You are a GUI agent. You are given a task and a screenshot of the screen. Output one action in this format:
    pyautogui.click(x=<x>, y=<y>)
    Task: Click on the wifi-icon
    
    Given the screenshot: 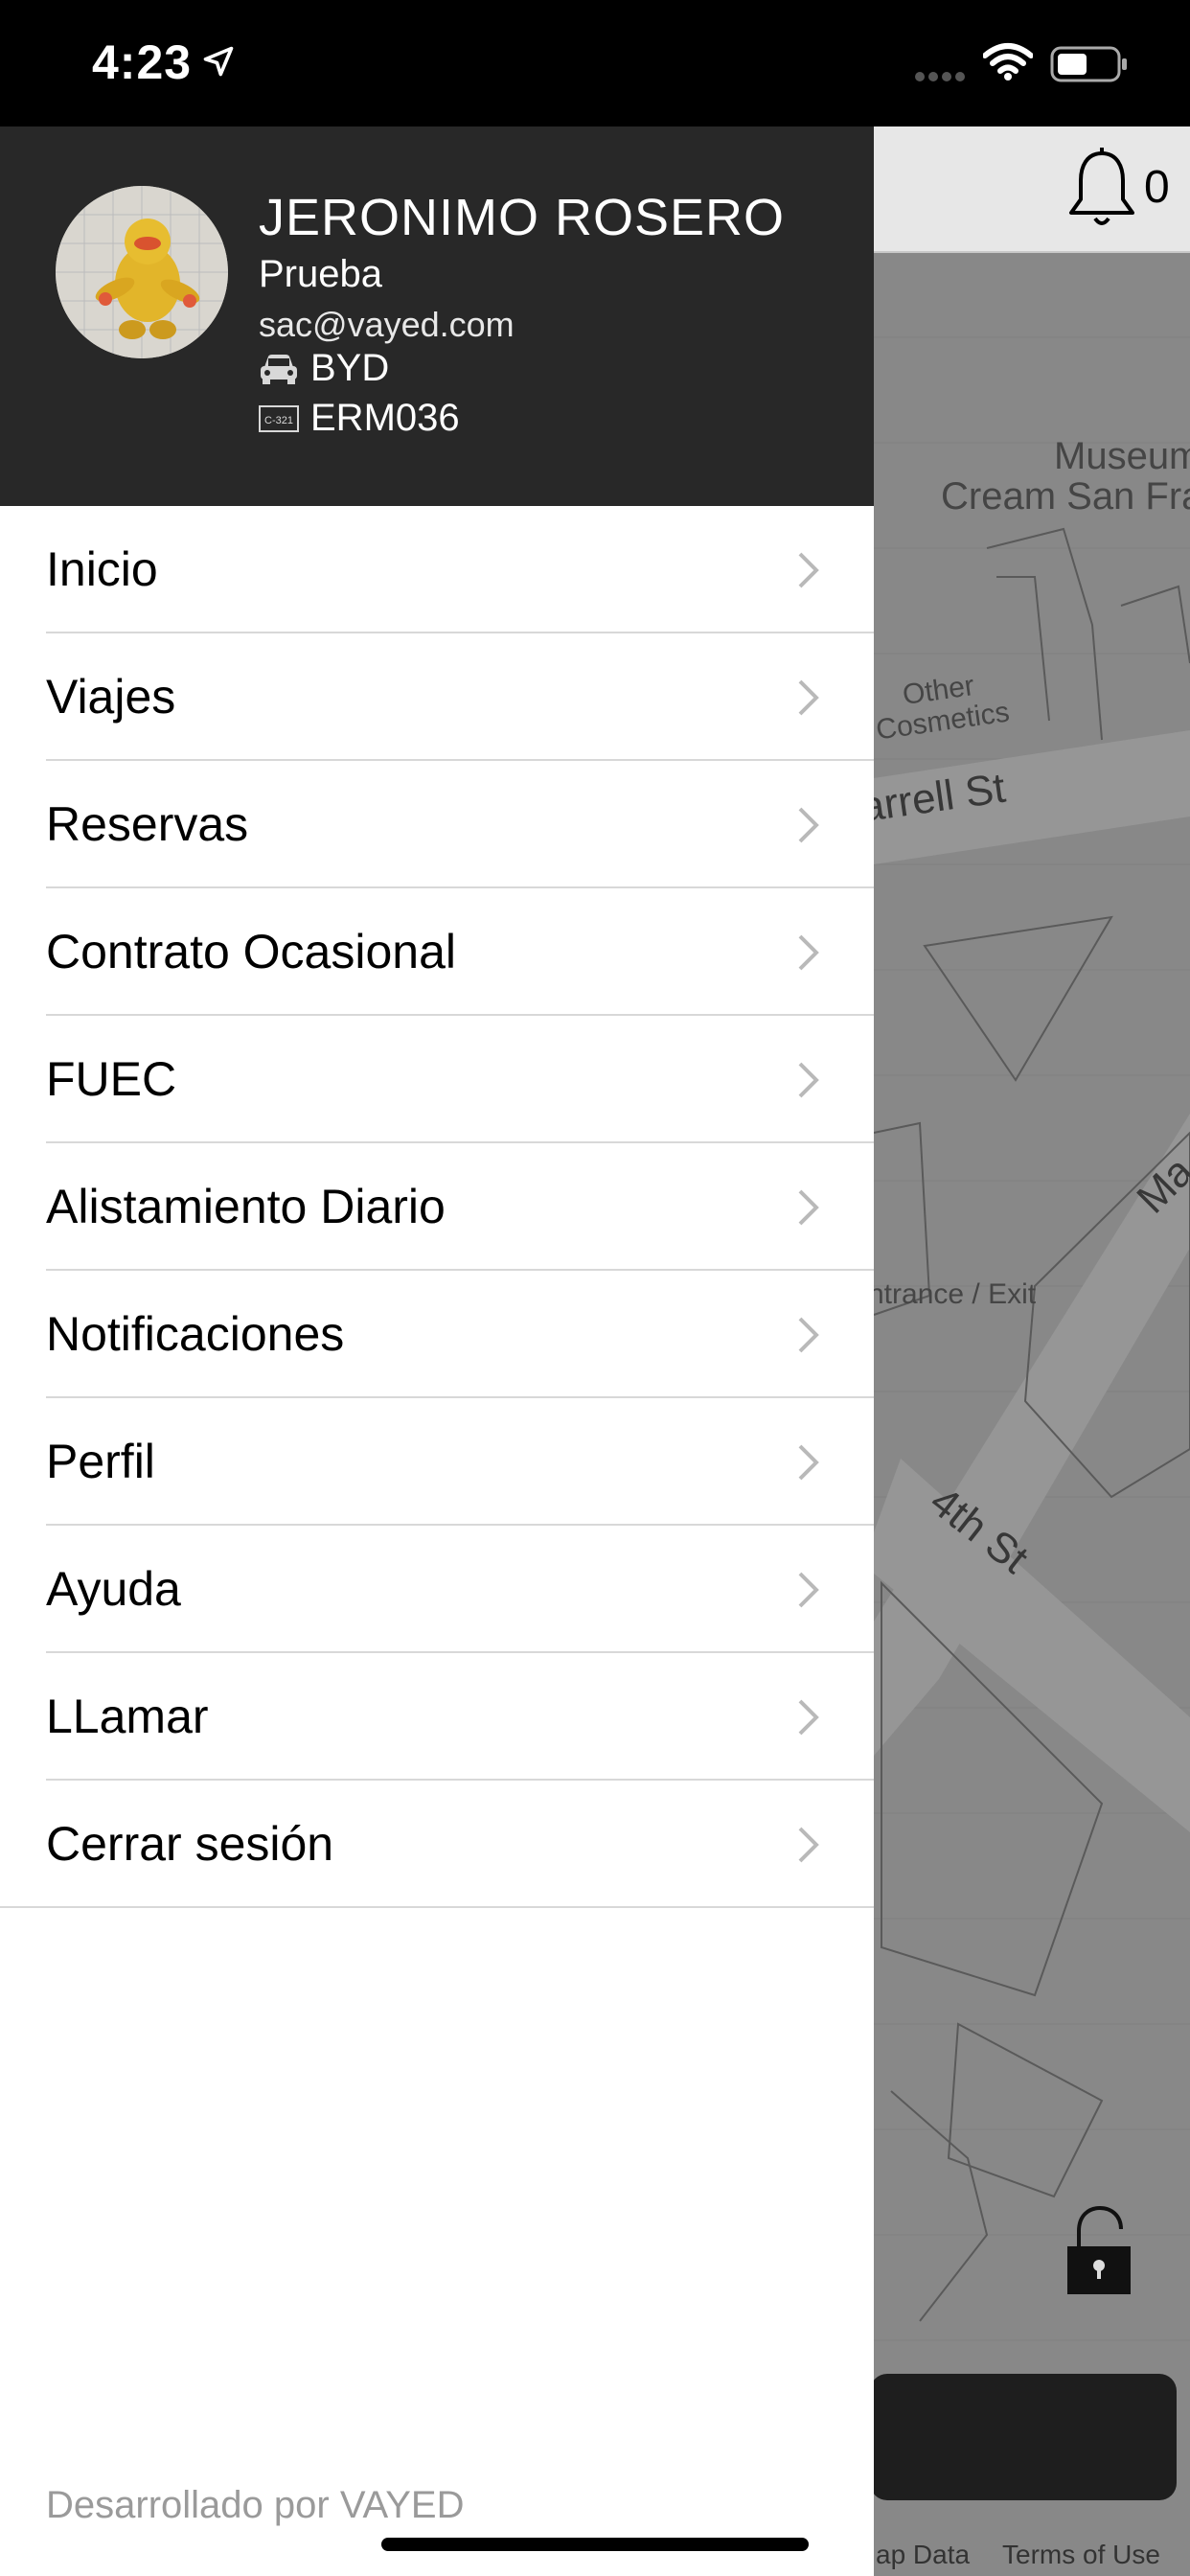 What is the action you would take?
    pyautogui.click(x=1008, y=62)
    